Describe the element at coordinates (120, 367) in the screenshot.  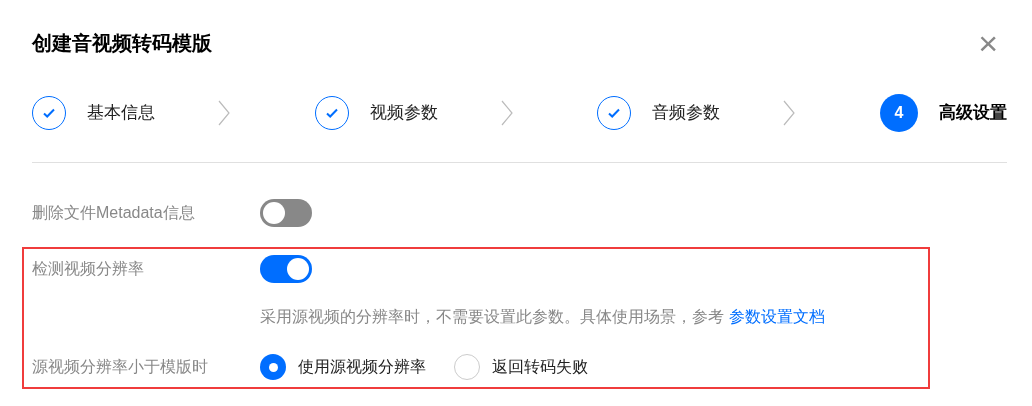
I see `field-label: 源视频分辨率小于模版时` at that location.